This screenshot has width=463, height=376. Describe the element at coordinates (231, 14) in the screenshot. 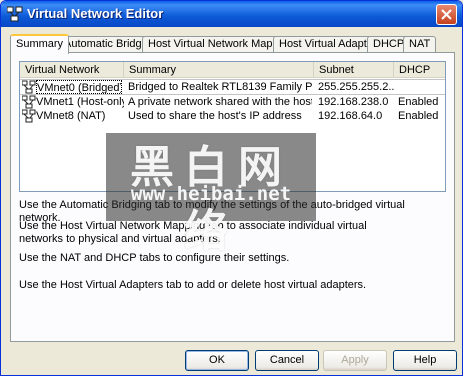

I see `title-bar: Virtual Network Editor` at that location.